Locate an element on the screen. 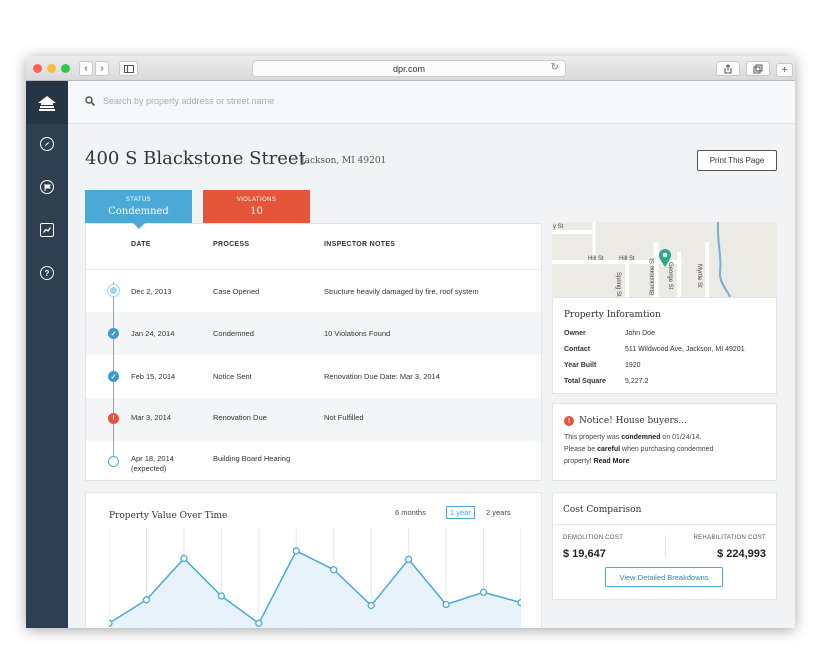 The width and height of the screenshot is (820, 658). home-logo-icon is located at coordinates (47, 102).